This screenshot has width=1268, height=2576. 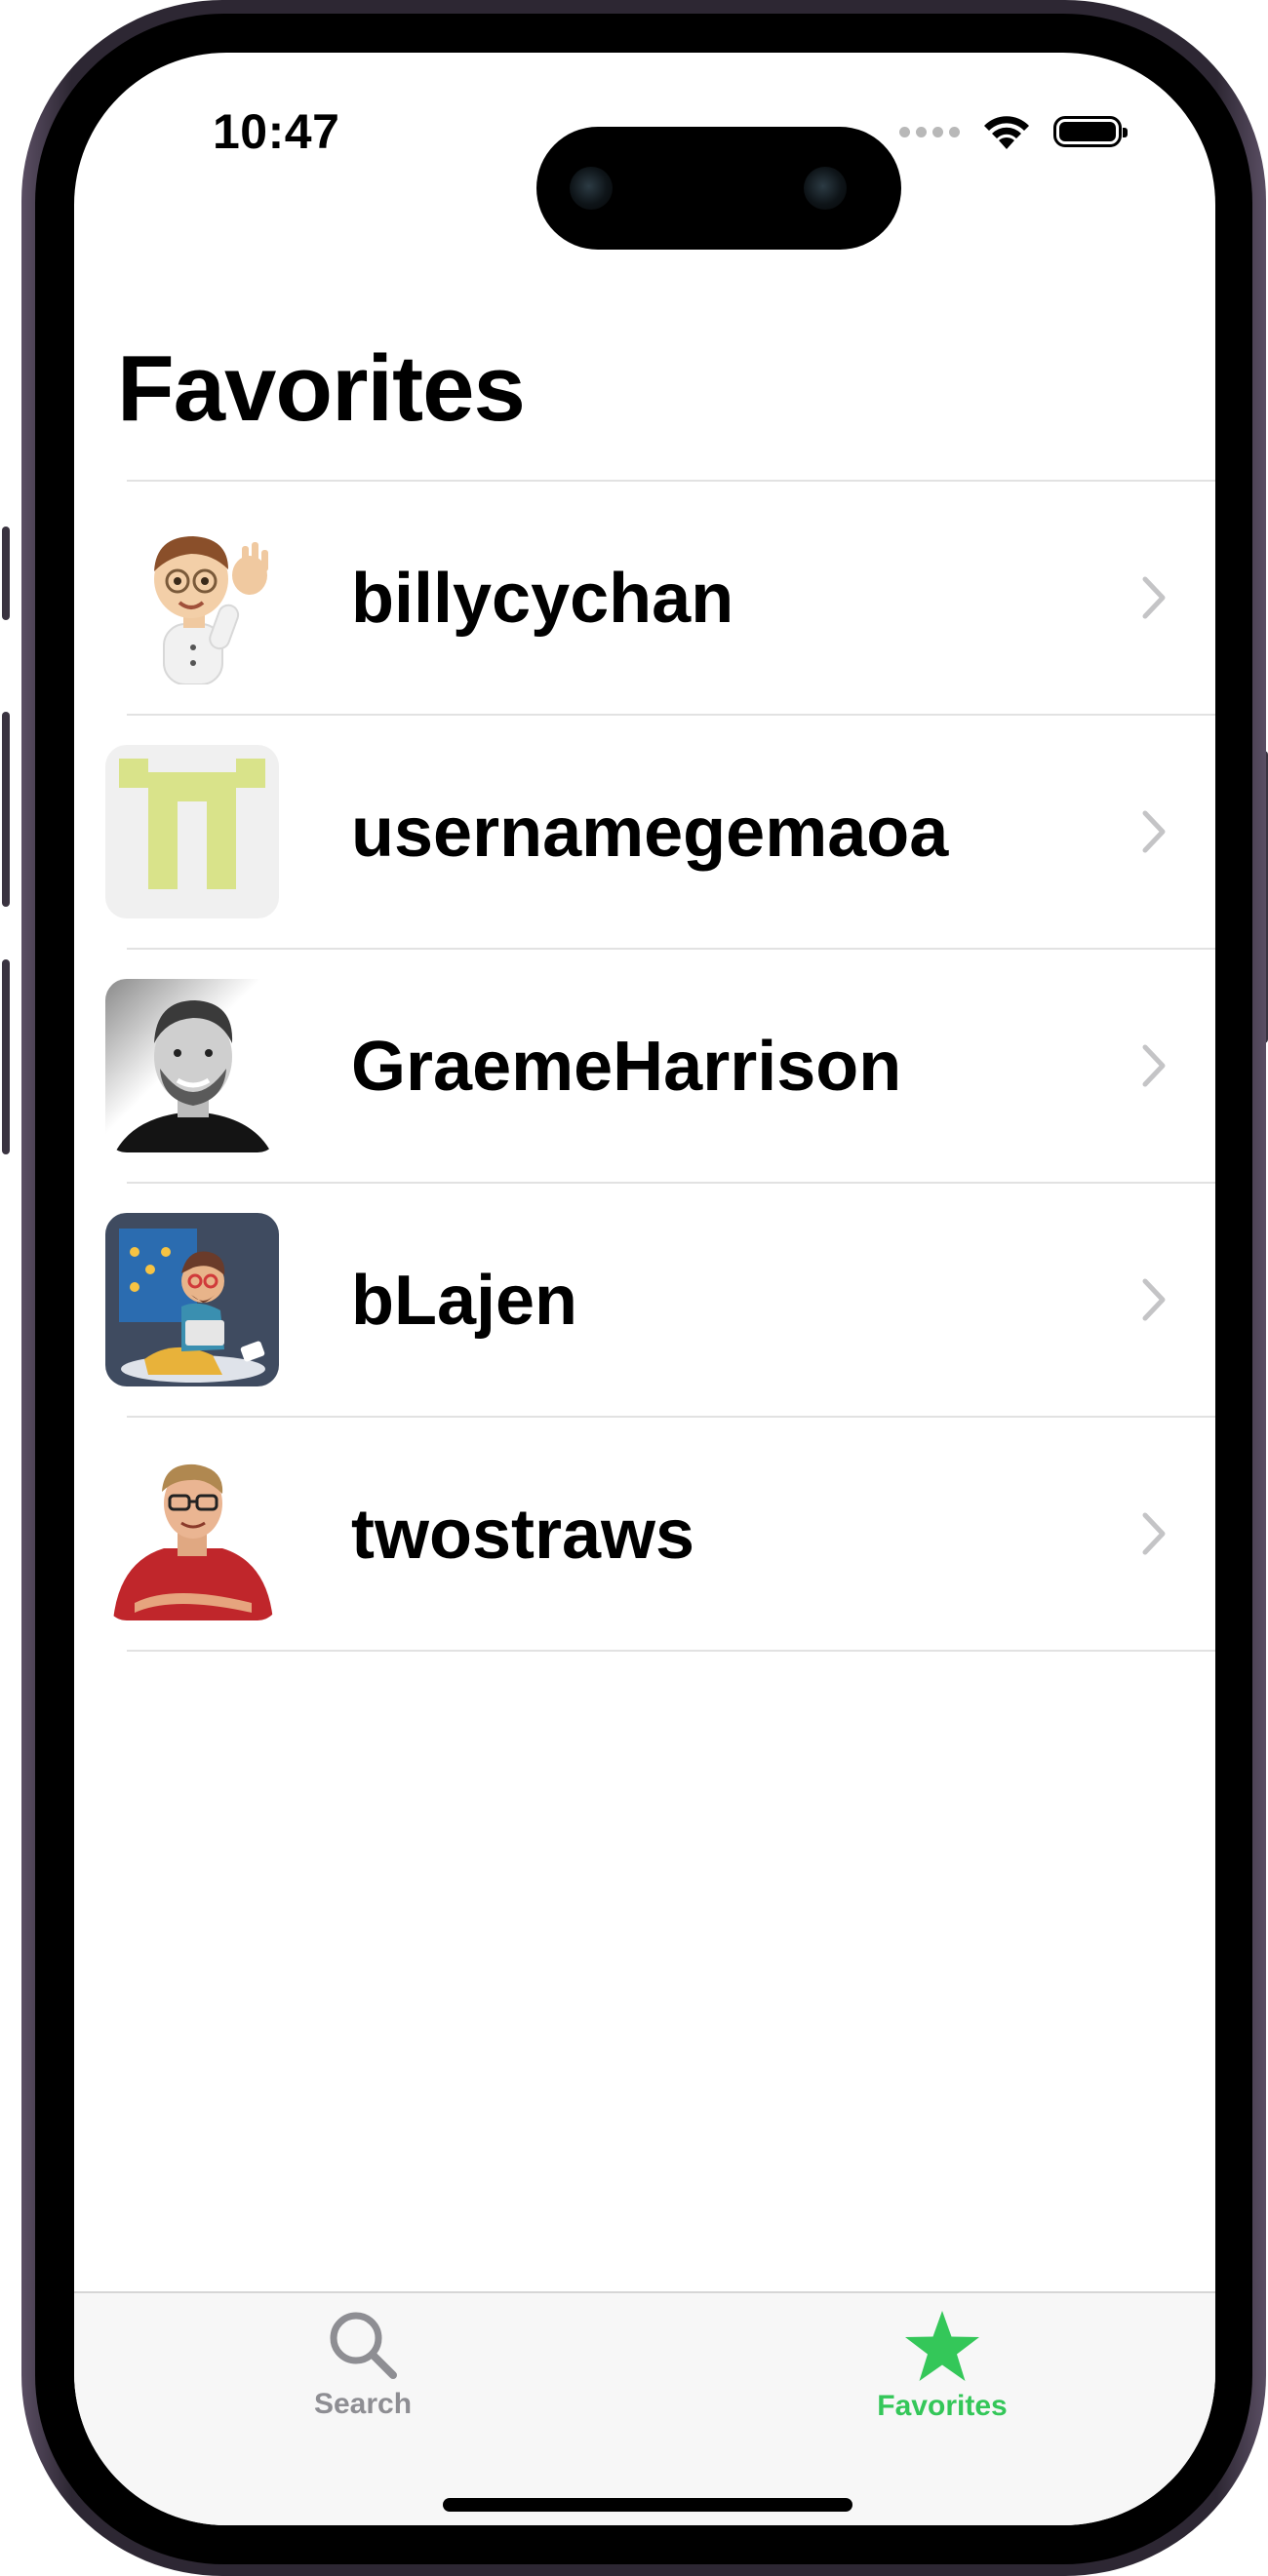 I want to click on username-label: usernamegemaoa, so click(x=650, y=833).